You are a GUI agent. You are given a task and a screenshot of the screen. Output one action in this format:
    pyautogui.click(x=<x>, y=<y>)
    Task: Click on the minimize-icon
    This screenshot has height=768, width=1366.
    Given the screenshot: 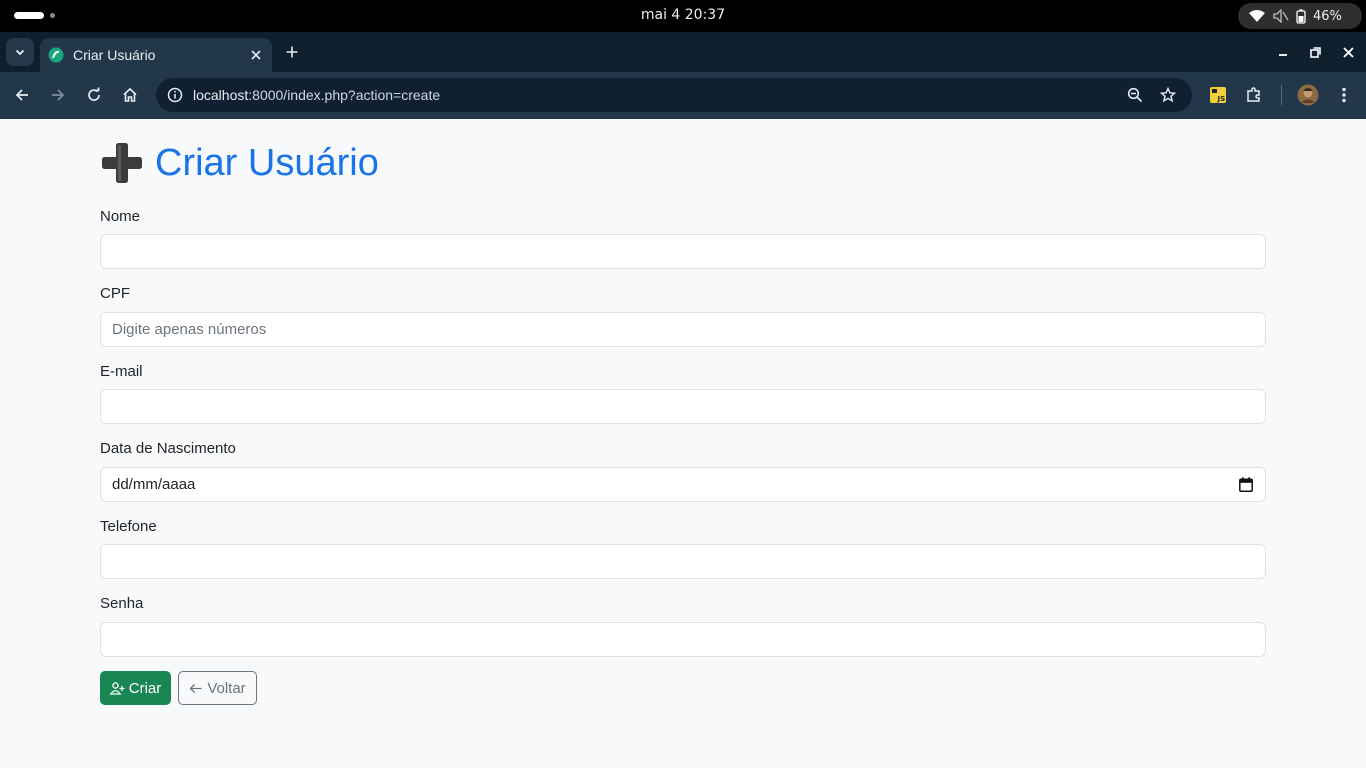 What is the action you would take?
    pyautogui.click(x=1283, y=55)
    